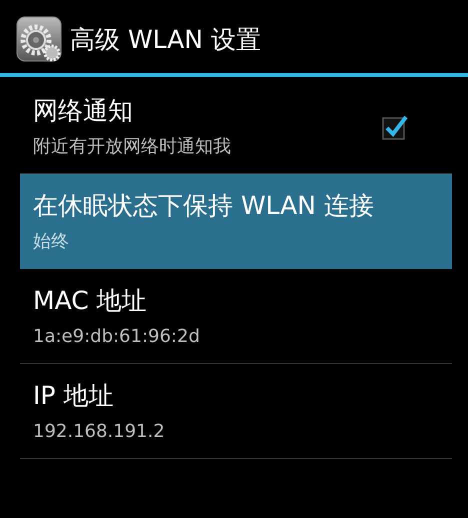 Image resolution: width=468 pixels, height=518 pixels. Describe the element at coordinates (51, 242) in the screenshot. I see `preference-summary: 始终` at that location.